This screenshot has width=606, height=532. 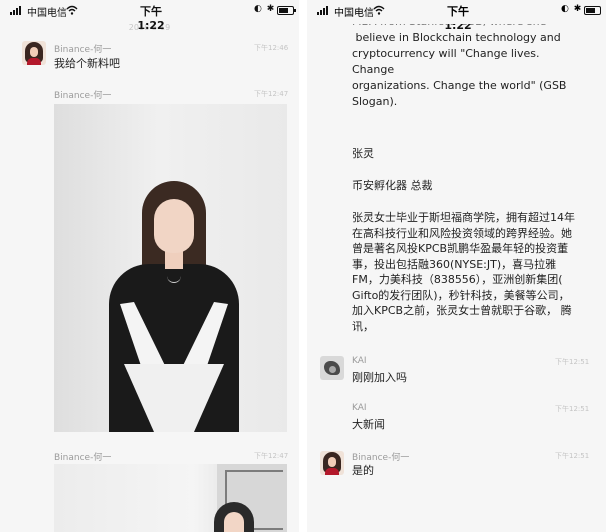 What do you see at coordinates (392, 185) in the screenshot?
I see `person-role: 币安孵化器 总裁` at bounding box center [392, 185].